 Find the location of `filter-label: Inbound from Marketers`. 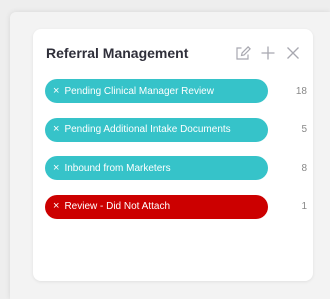

filter-label: Inbound from Marketers is located at coordinates (117, 168).